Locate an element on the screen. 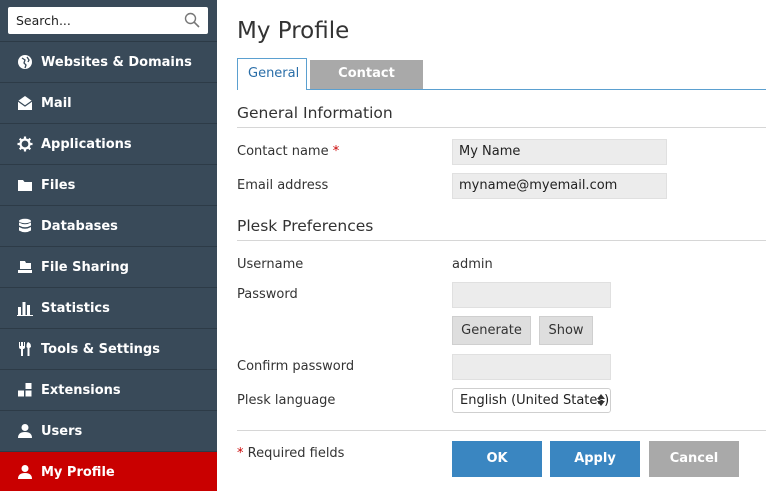  sidebar-item-tools-settings: Tools & Settings is located at coordinates (108, 349).